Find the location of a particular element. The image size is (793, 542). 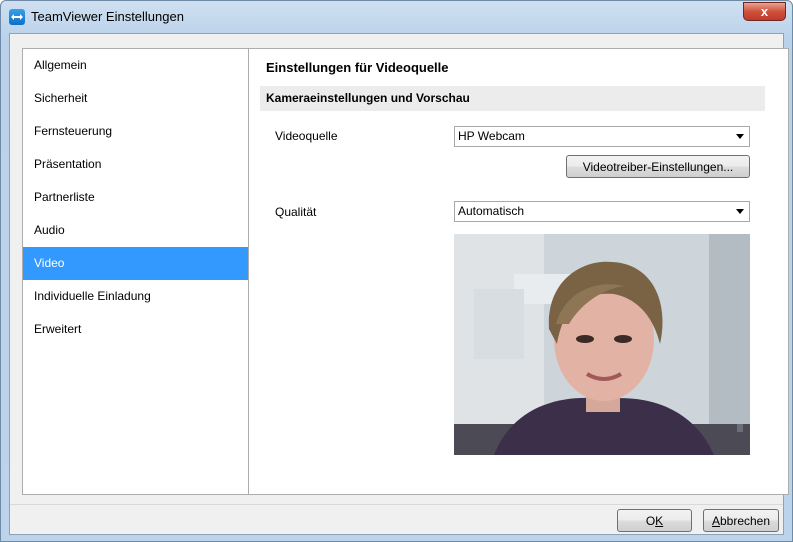

cancel-button: Abbrechen is located at coordinates (741, 520).